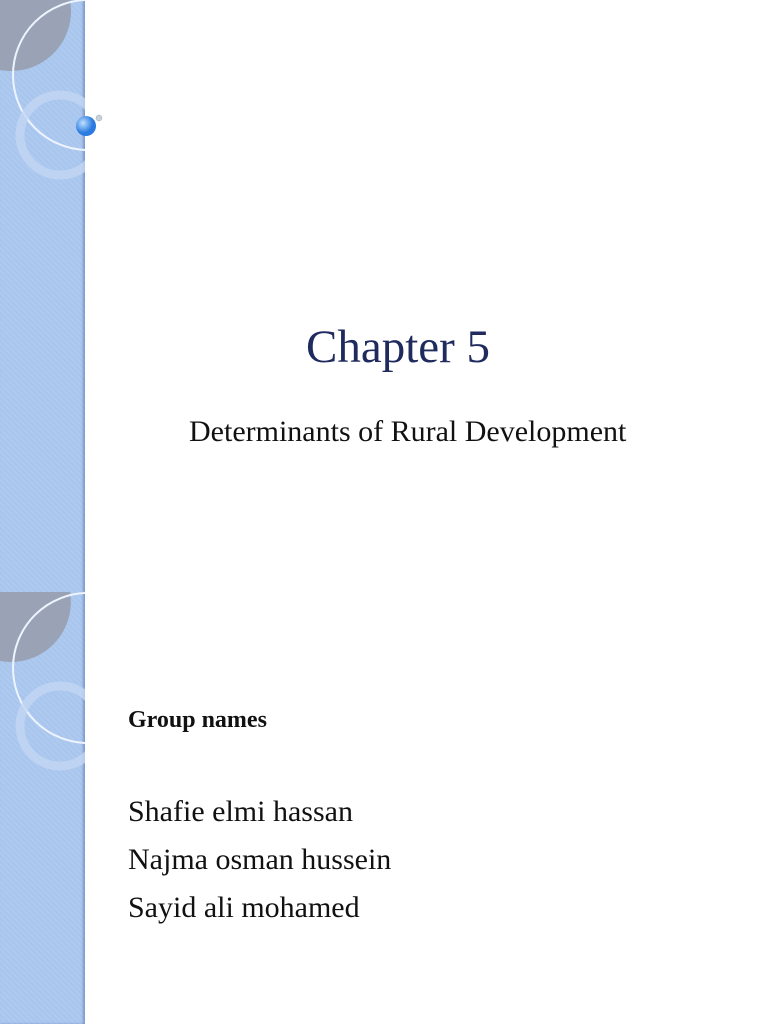 The image size is (768, 1024). Describe the element at coordinates (260, 859) in the screenshot. I see `member-name: Najma osman hussein` at that location.